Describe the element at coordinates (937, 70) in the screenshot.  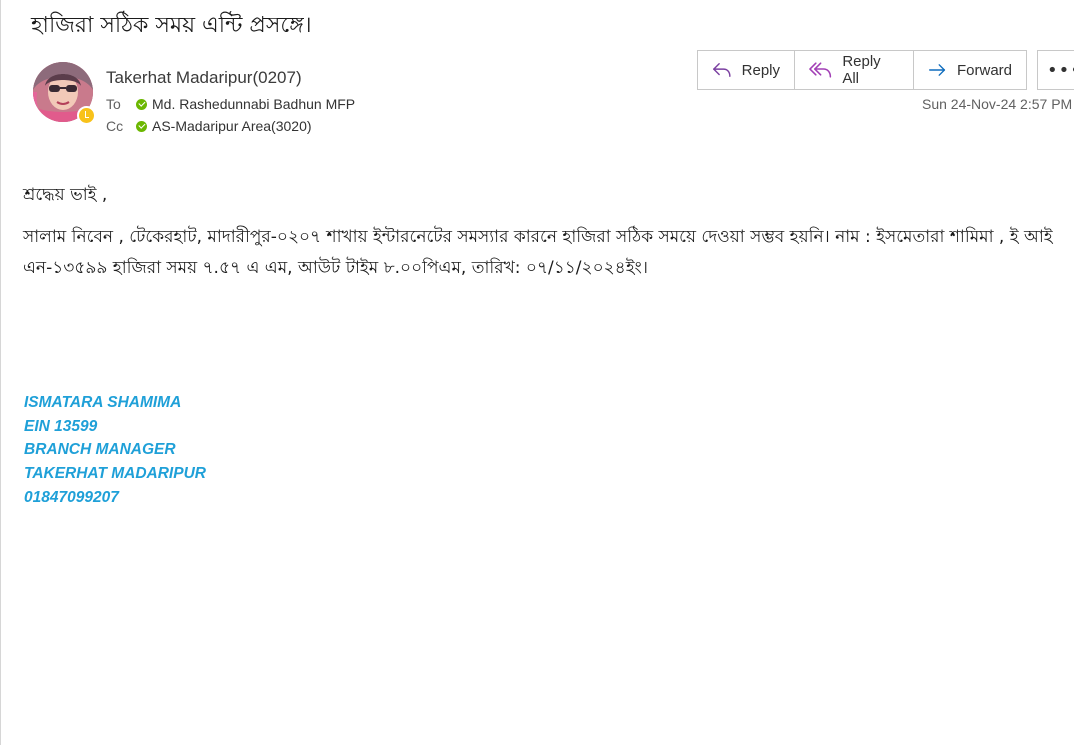
I see `forward-icon` at that location.